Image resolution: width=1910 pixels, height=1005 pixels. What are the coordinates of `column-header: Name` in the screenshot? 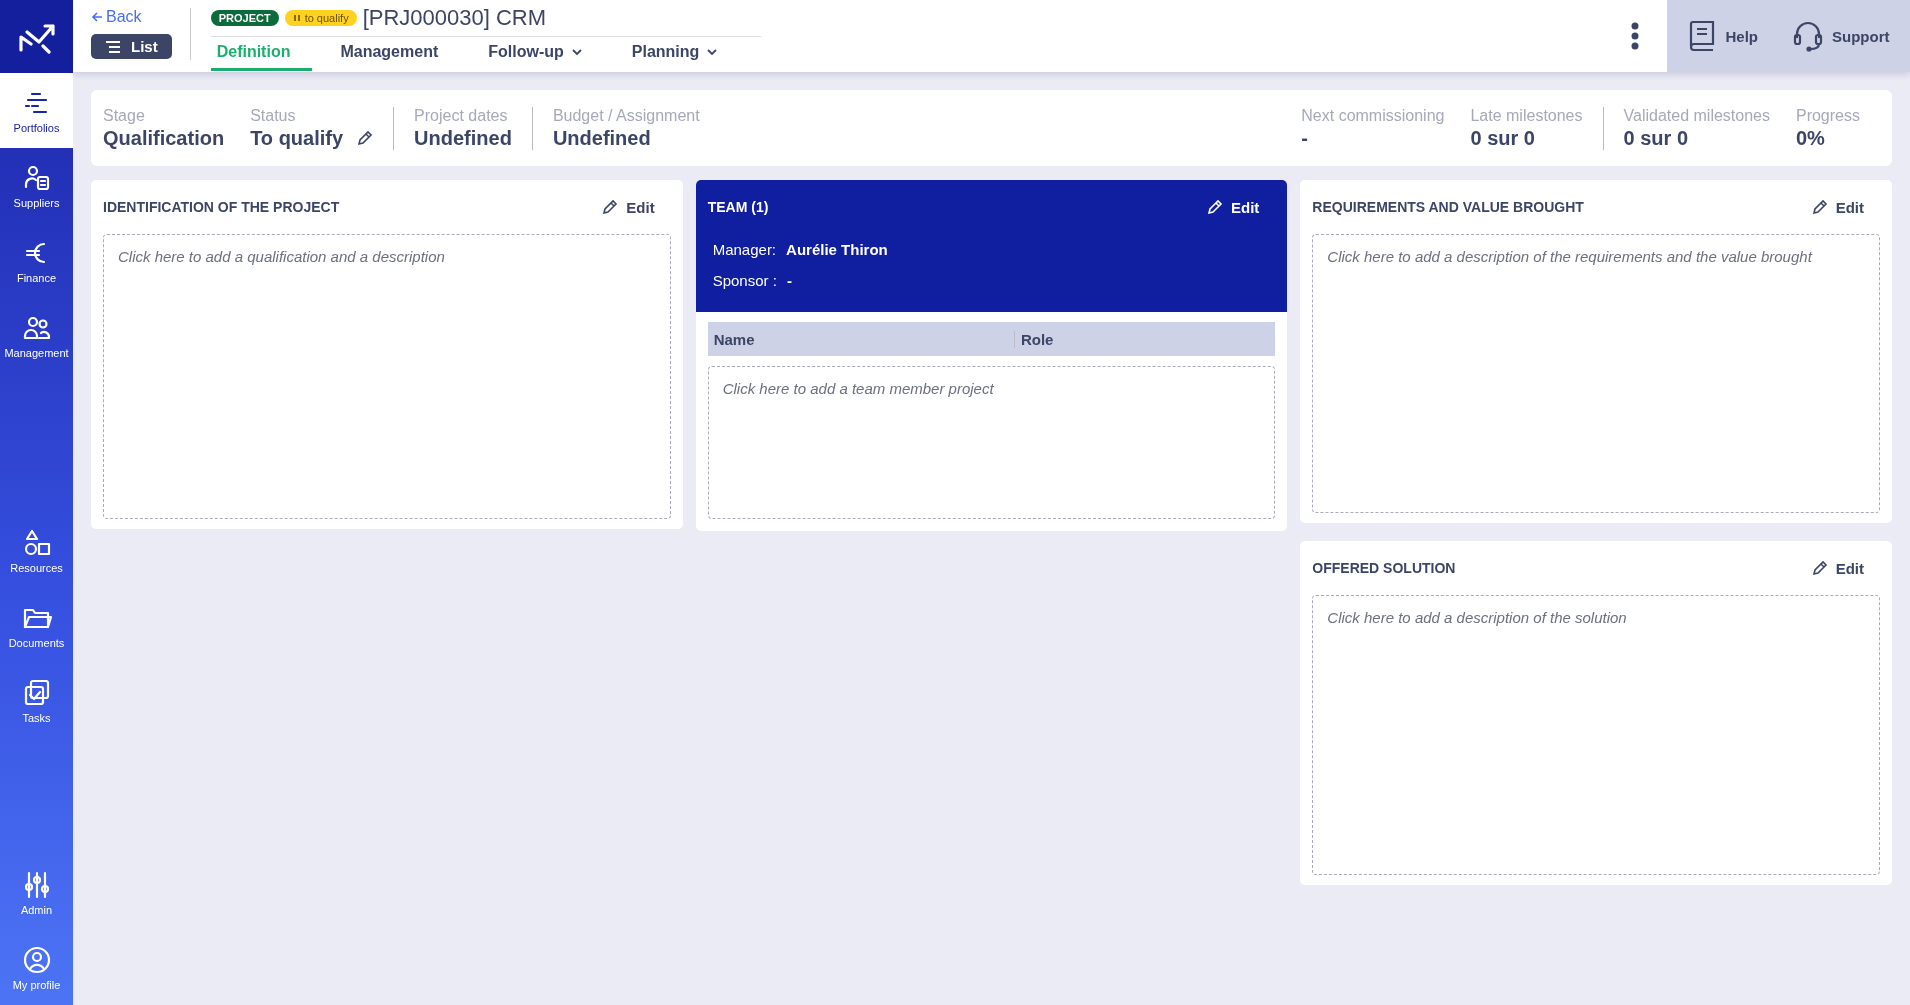 It's located at (734, 339).